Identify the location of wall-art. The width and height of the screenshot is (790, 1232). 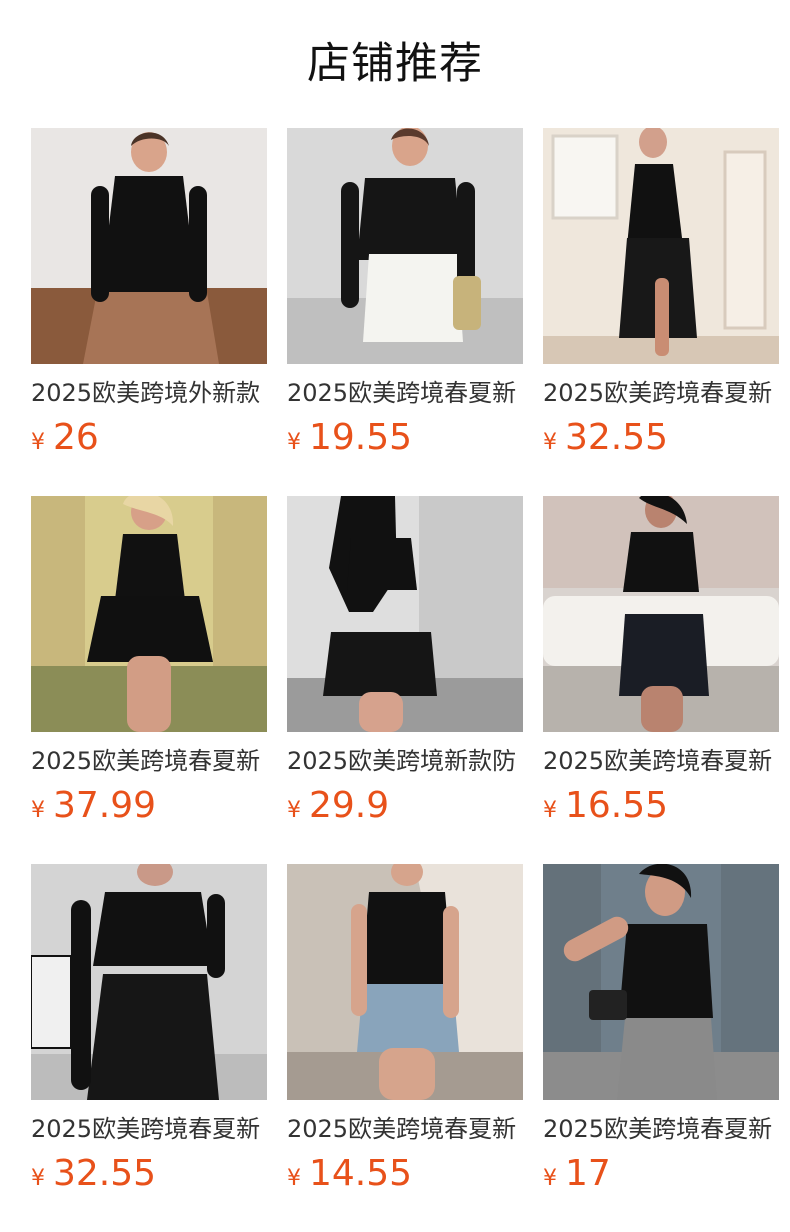
(51, 1002).